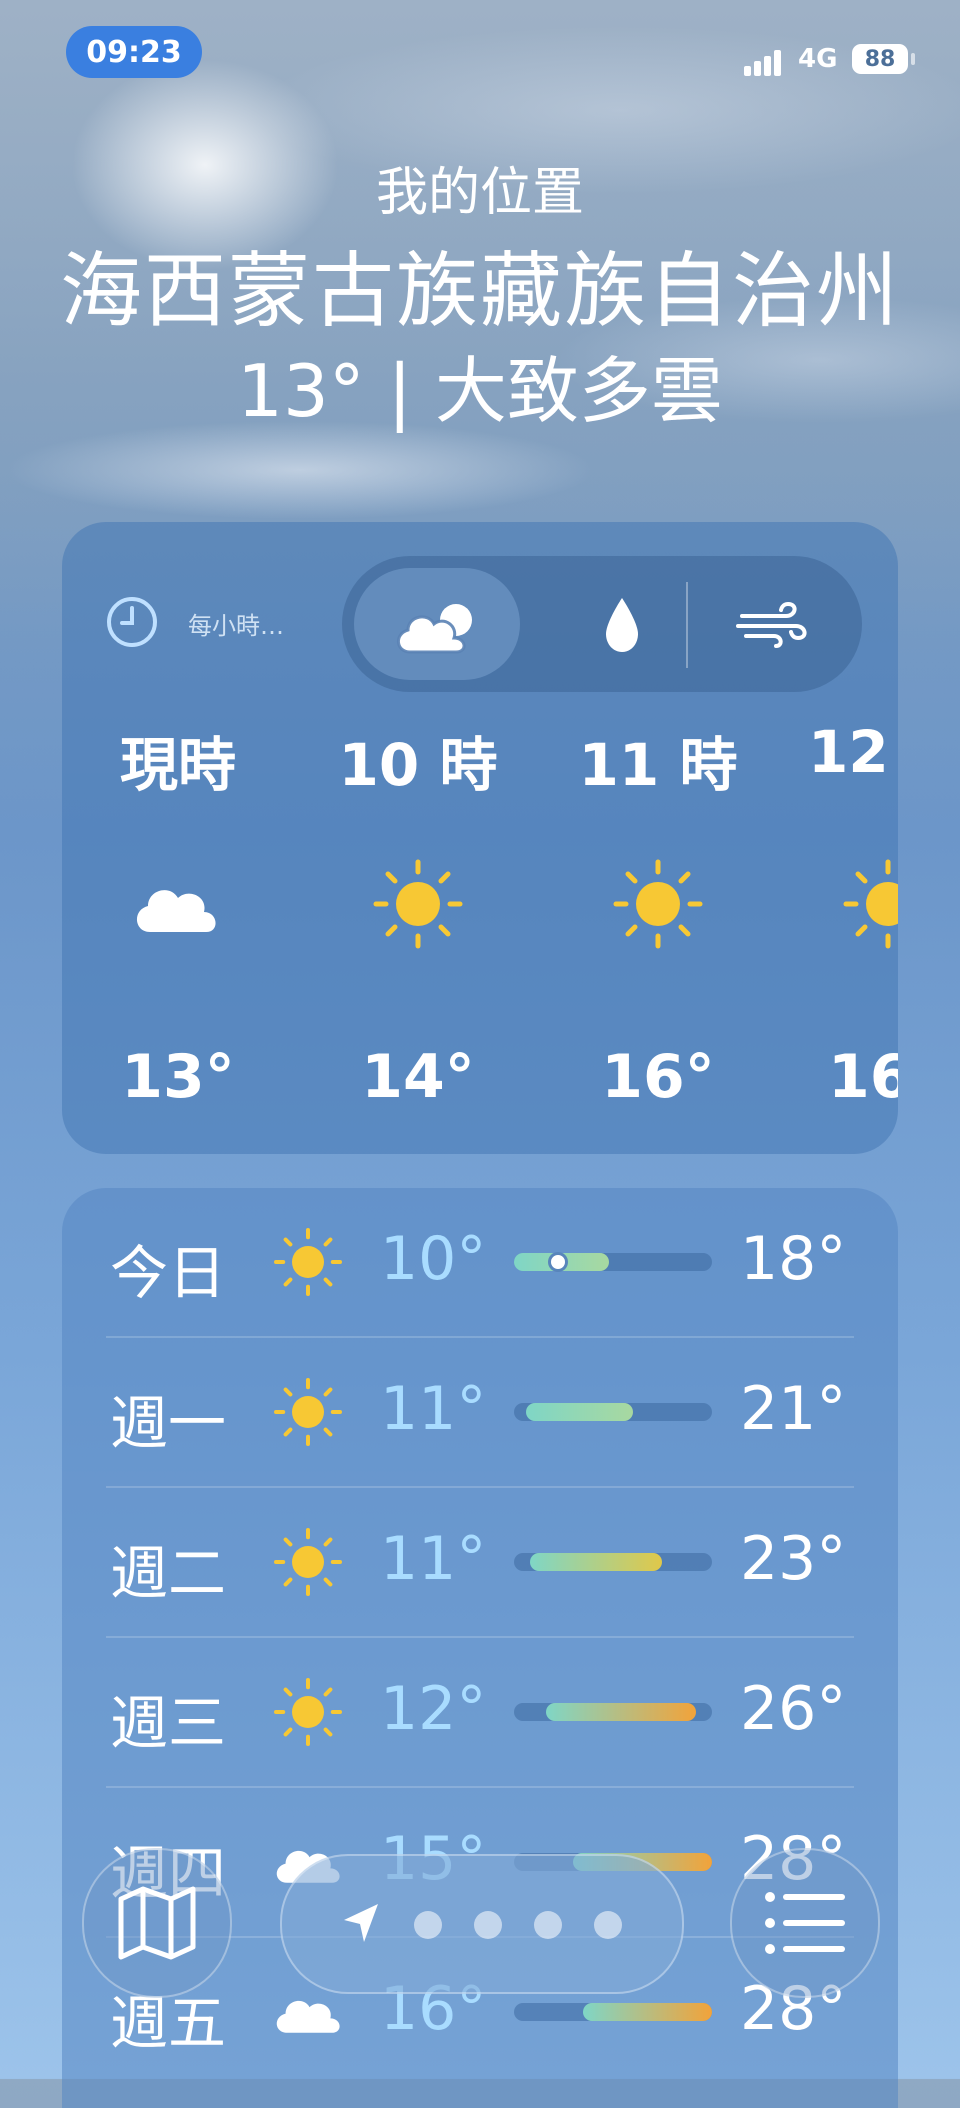 The width and height of the screenshot is (960, 2108). Describe the element at coordinates (479, 193) in the screenshot. I see `location-label: 我的位置` at that location.